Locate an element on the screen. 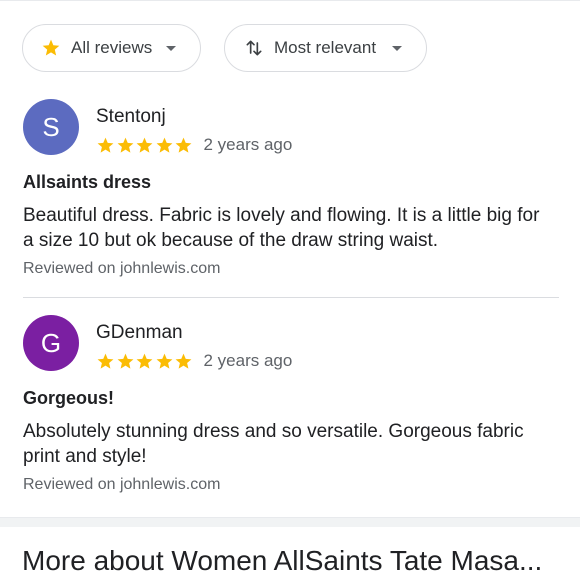  reviewer-name: GDenman is located at coordinates (139, 333).